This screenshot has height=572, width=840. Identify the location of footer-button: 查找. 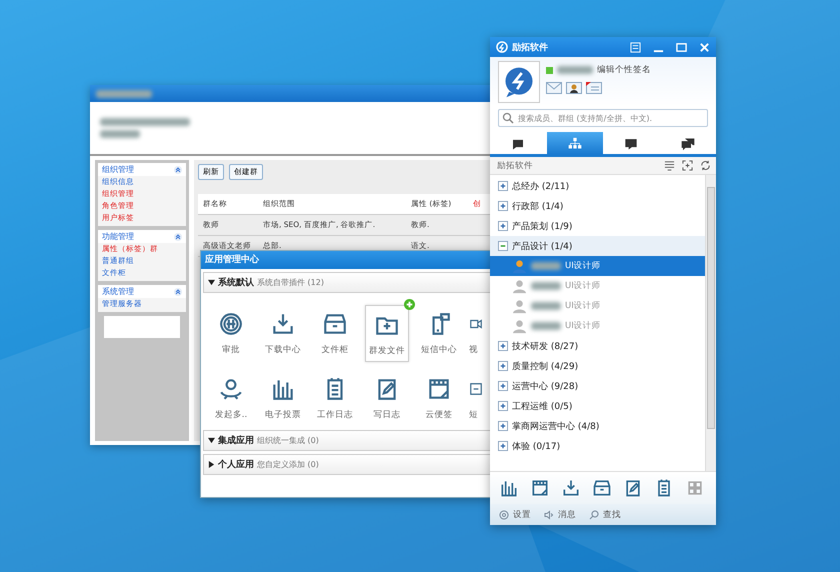
(604, 514).